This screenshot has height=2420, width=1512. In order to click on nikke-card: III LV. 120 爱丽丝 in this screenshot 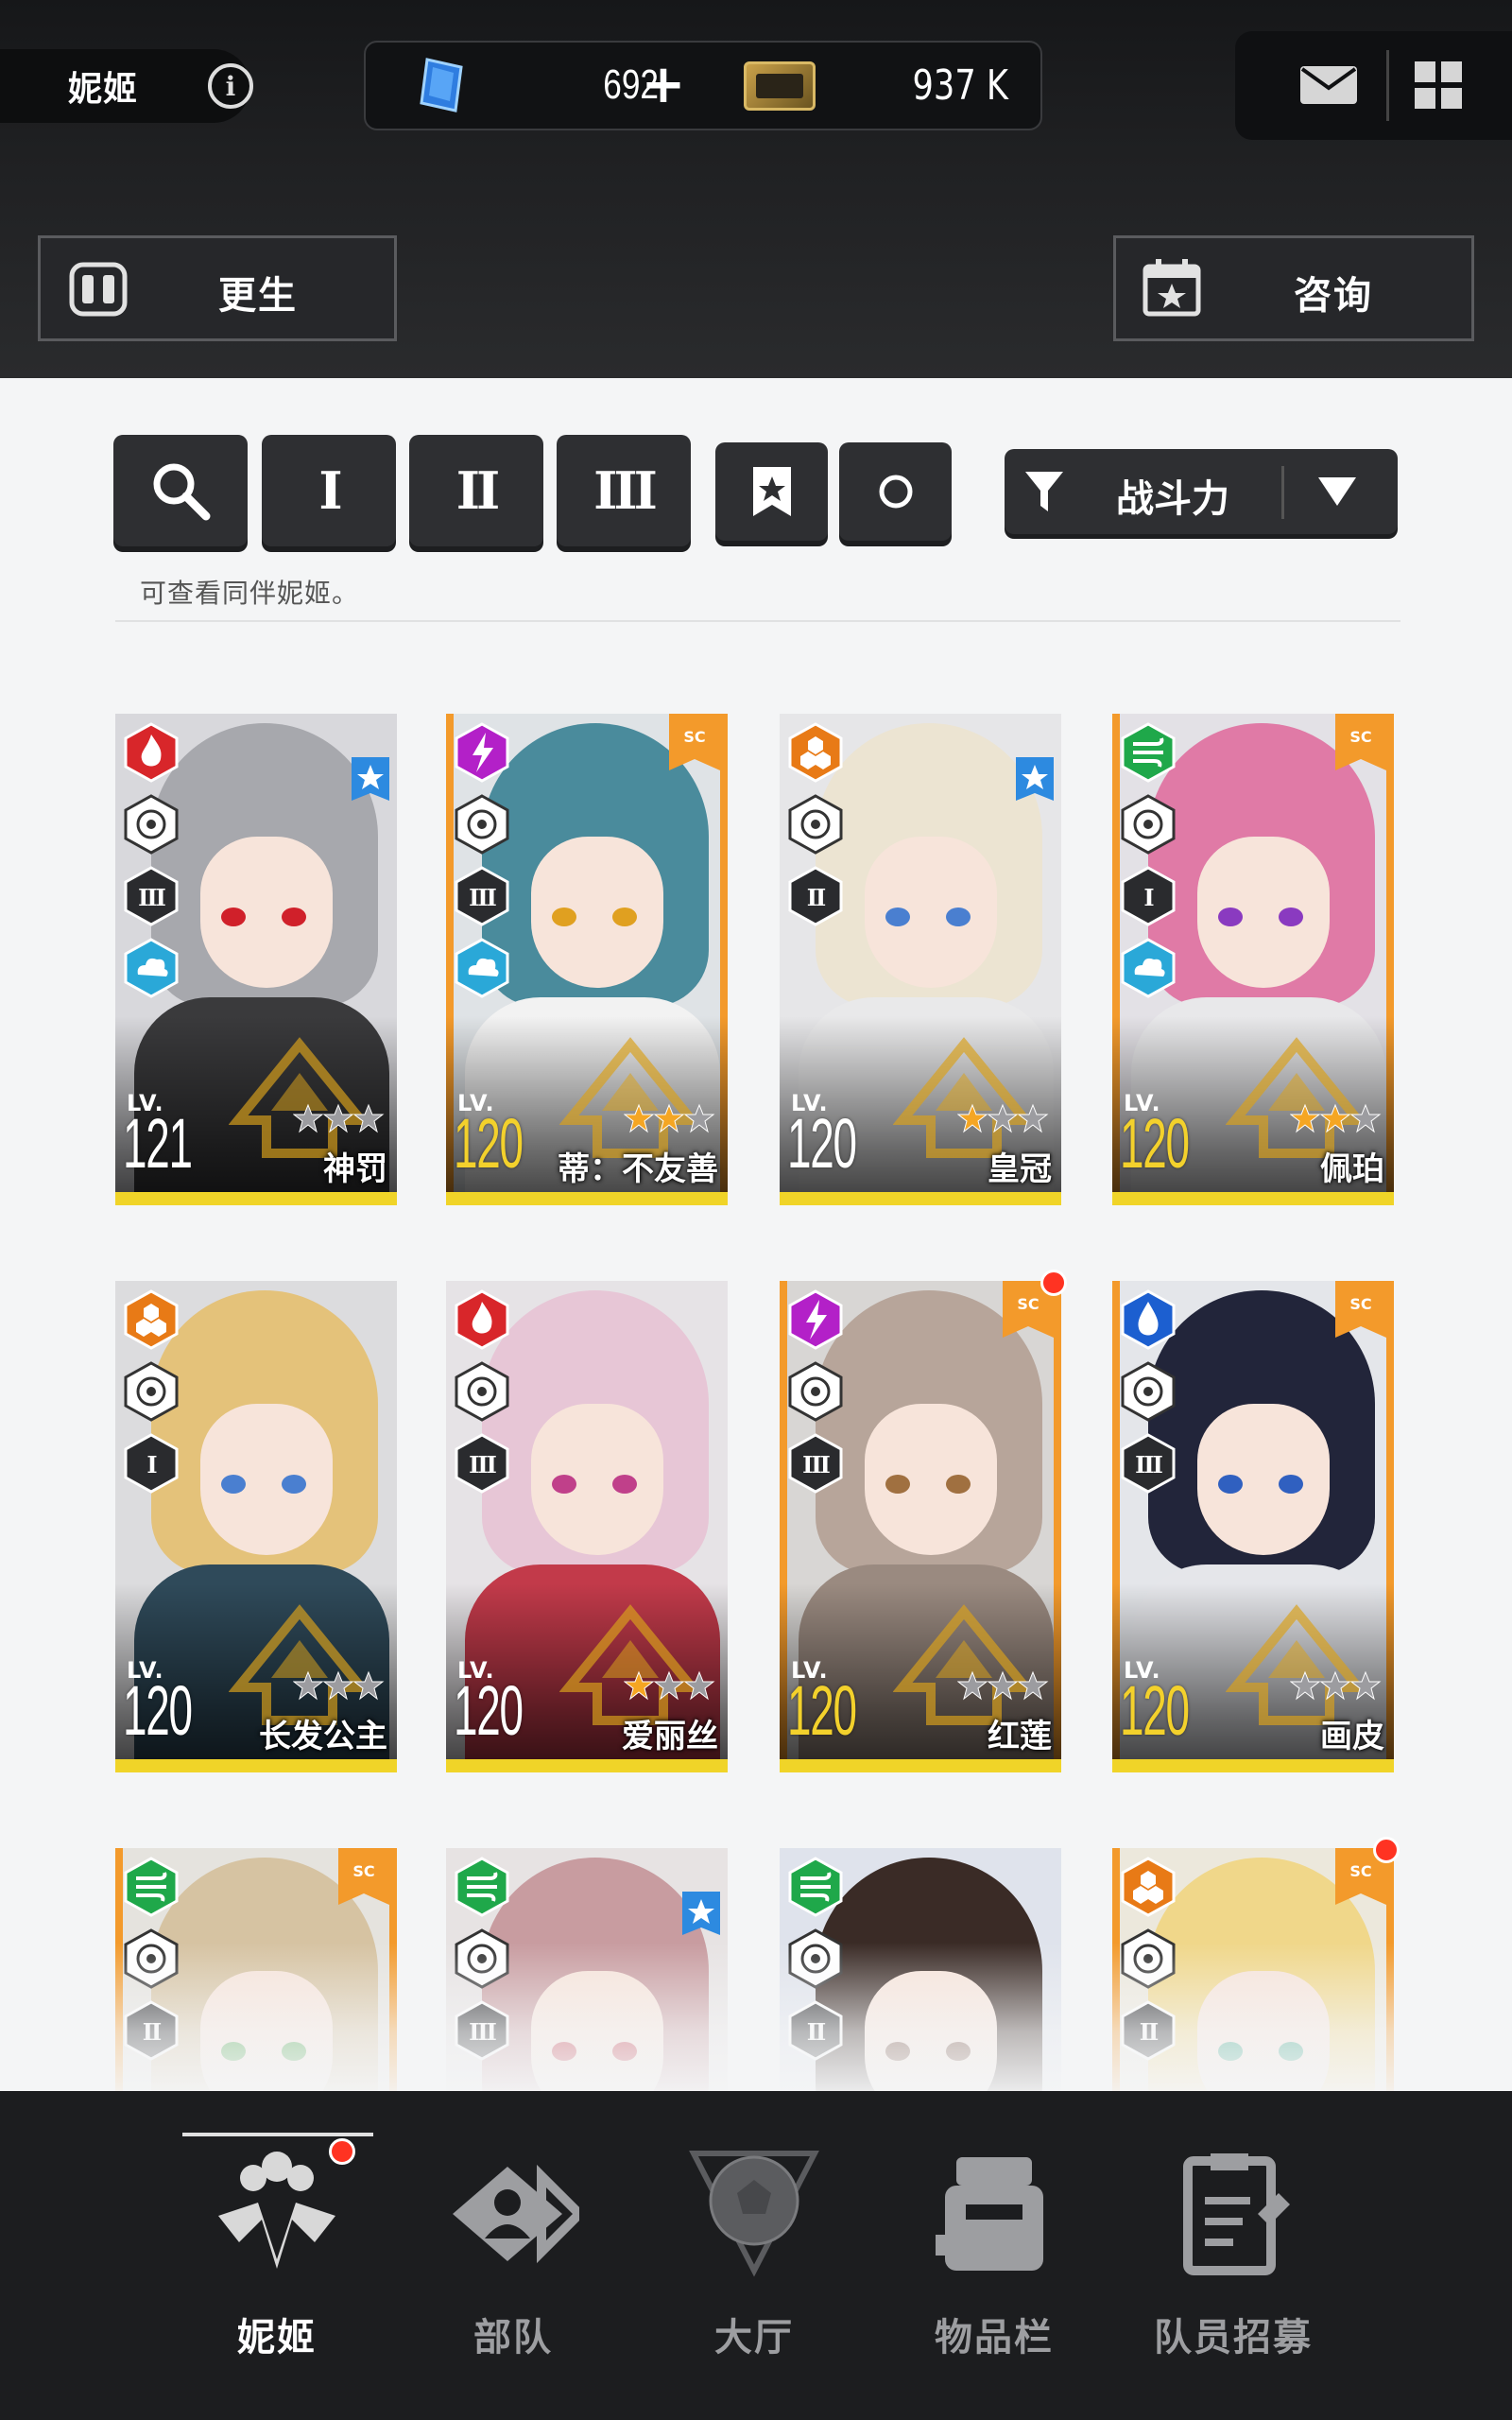, I will do `click(587, 1526)`.